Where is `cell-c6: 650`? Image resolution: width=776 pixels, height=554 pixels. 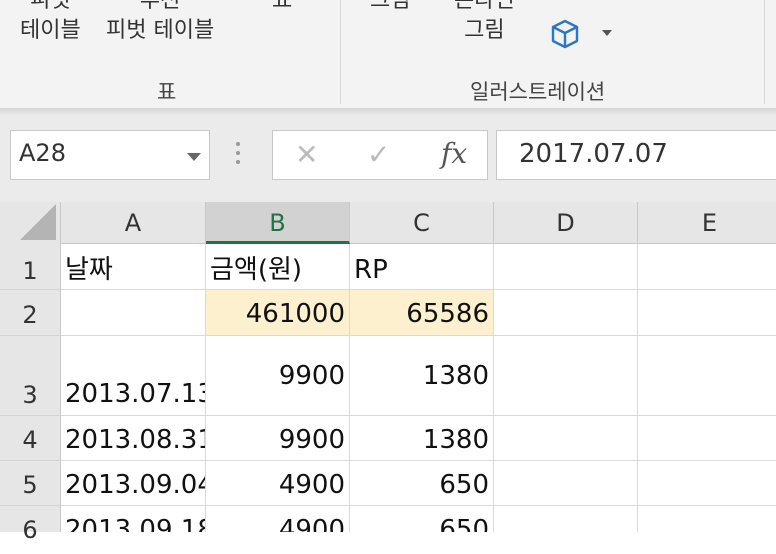
cell-c6: 650 is located at coordinates (422, 519).